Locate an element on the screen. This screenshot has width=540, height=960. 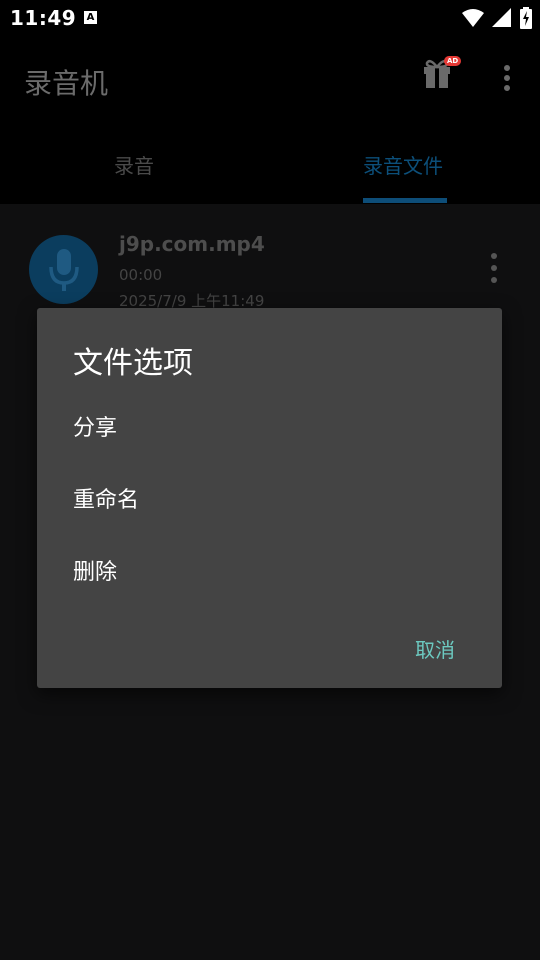
status-time: 11:49 is located at coordinates (43, 18).